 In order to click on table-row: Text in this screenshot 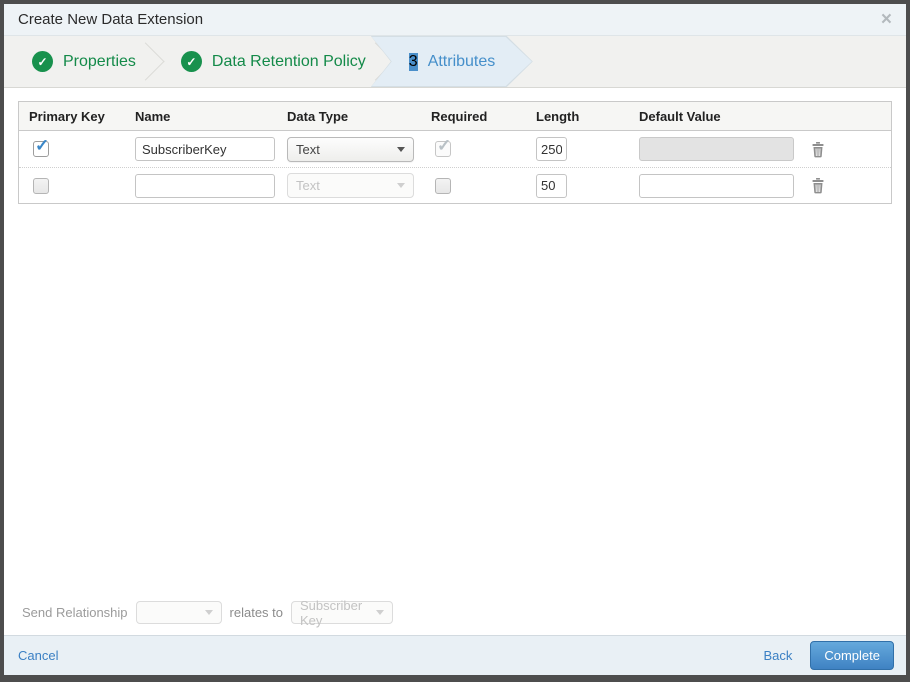, I will do `click(455, 185)`.